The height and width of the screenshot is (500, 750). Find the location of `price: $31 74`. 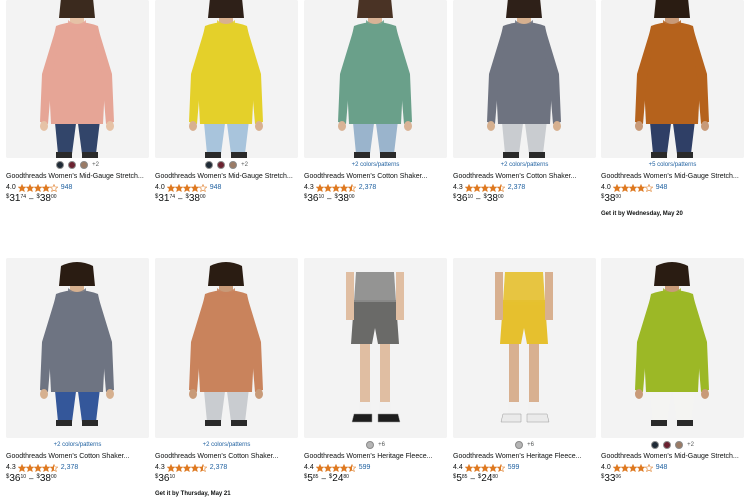

price: $31 74 is located at coordinates (16, 198).